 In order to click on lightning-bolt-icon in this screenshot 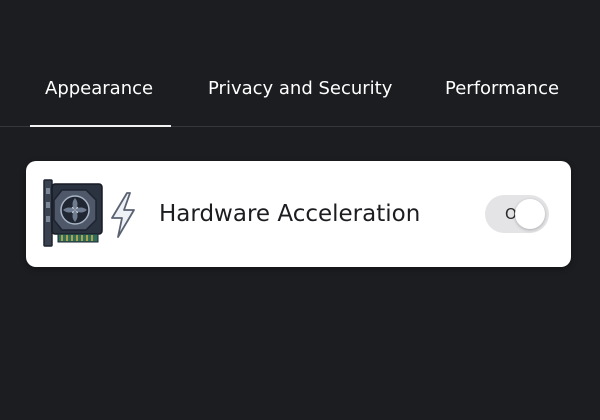, I will do `click(123, 215)`.